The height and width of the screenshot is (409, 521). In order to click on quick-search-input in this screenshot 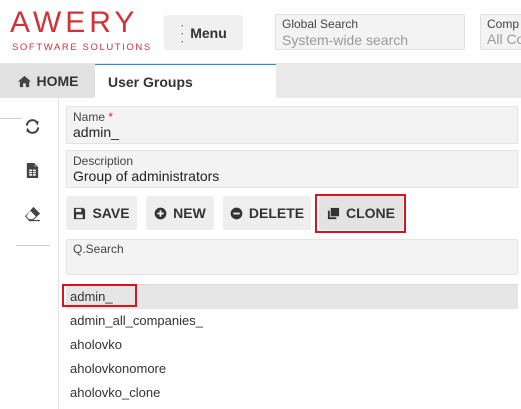, I will do `click(292, 264)`.